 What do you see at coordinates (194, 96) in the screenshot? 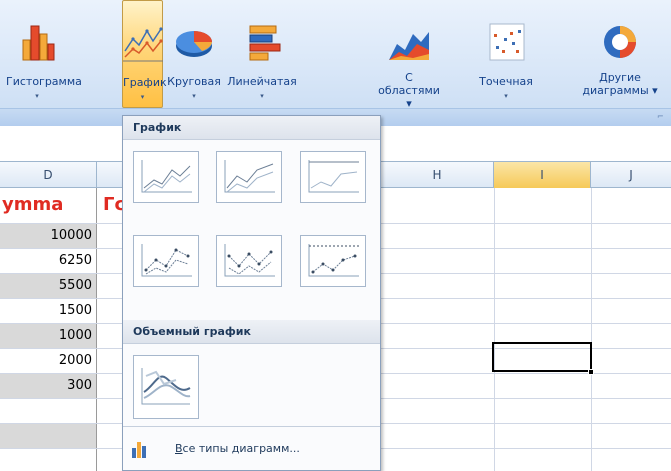
I see `pie-chart-arrow: ▾` at bounding box center [194, 96].